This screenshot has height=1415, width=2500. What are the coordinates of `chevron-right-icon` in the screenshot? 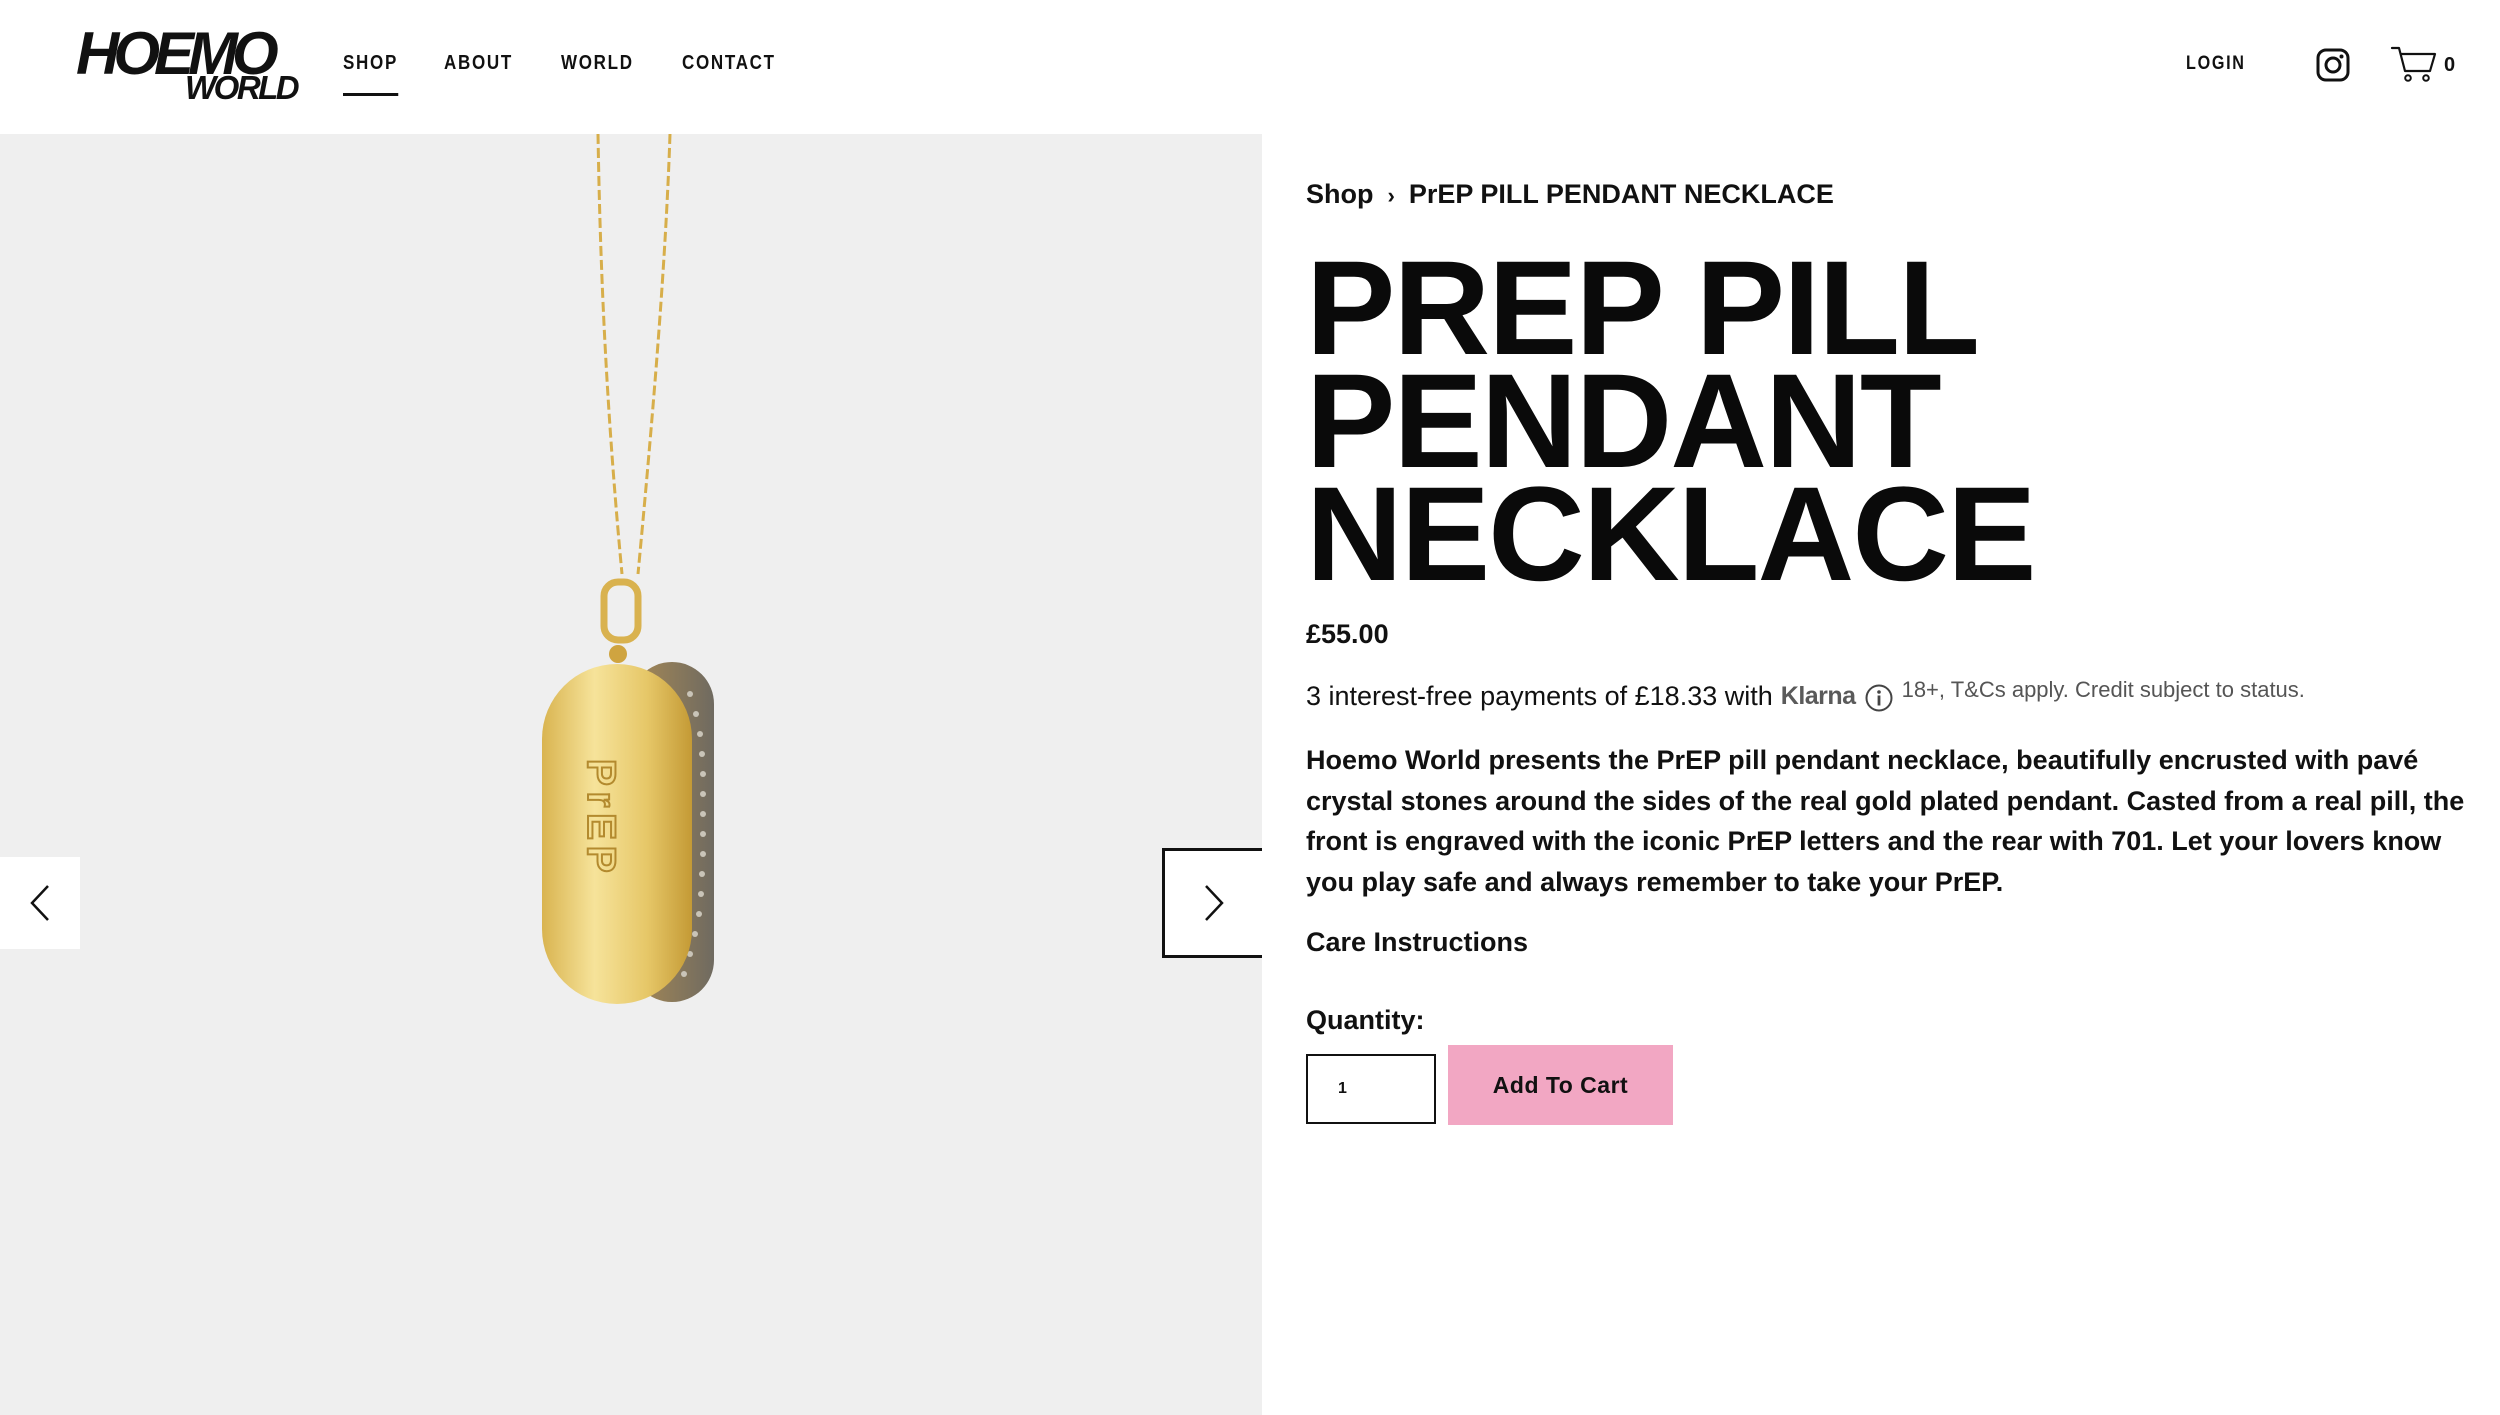 It's located at (1214, 903).